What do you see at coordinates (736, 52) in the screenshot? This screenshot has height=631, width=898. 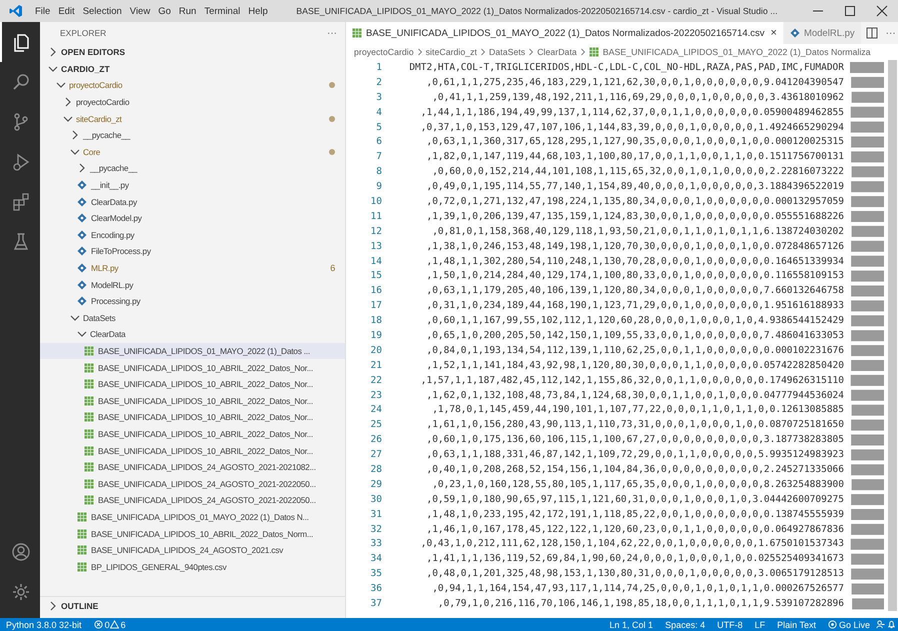 I see `breadcrumb-item: BASE_UNIFICADA_LIPIDOS_01_MAYO_2022 (1)_Datos Normaliza` at bounding box center [736, 52].